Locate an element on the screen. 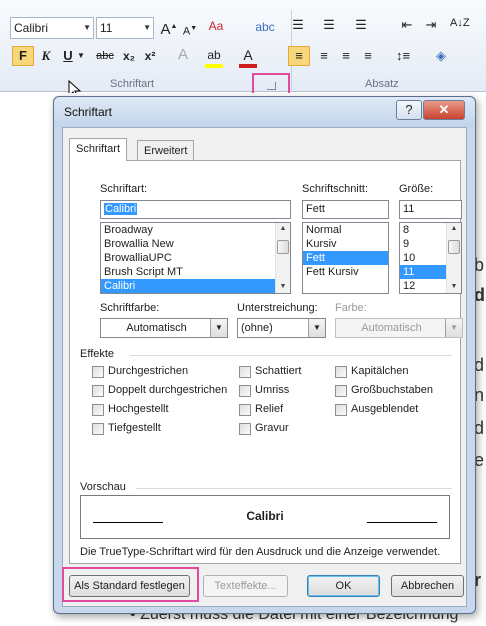  font-size-list: 8 9 10 11 12 ▲ ▼ is located at coordinates (430, 258).